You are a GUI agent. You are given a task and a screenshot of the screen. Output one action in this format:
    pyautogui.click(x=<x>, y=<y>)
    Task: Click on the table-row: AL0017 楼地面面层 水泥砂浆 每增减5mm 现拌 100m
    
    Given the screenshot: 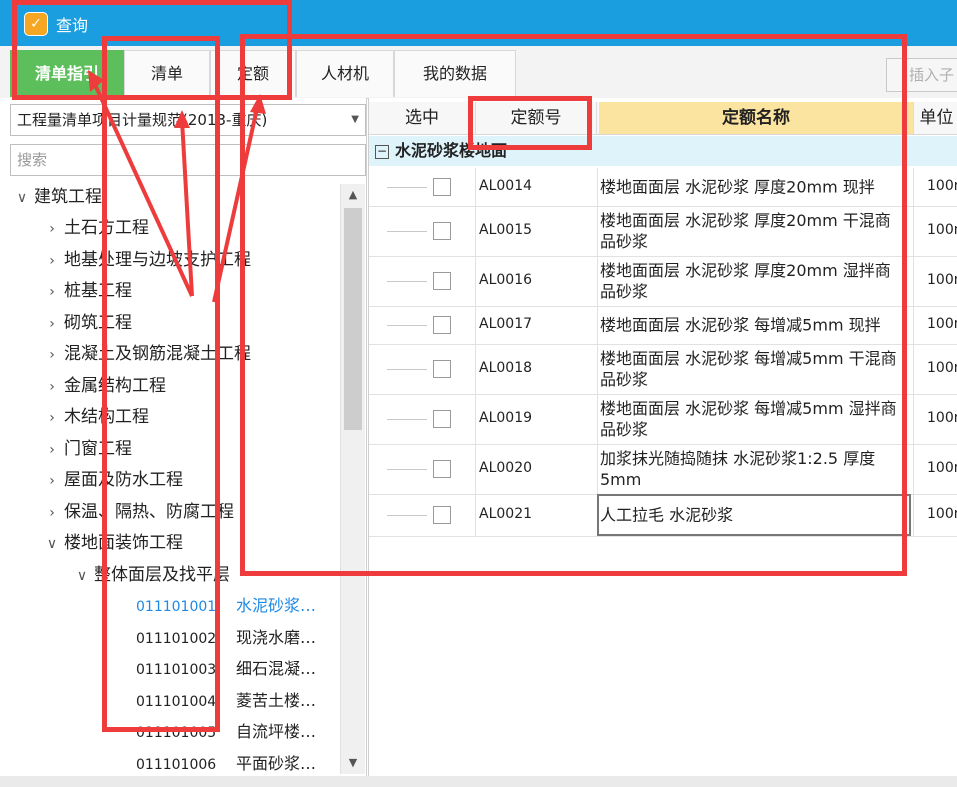 What is the action you would take?
    pyautogui.click(x=663, y=325)
    